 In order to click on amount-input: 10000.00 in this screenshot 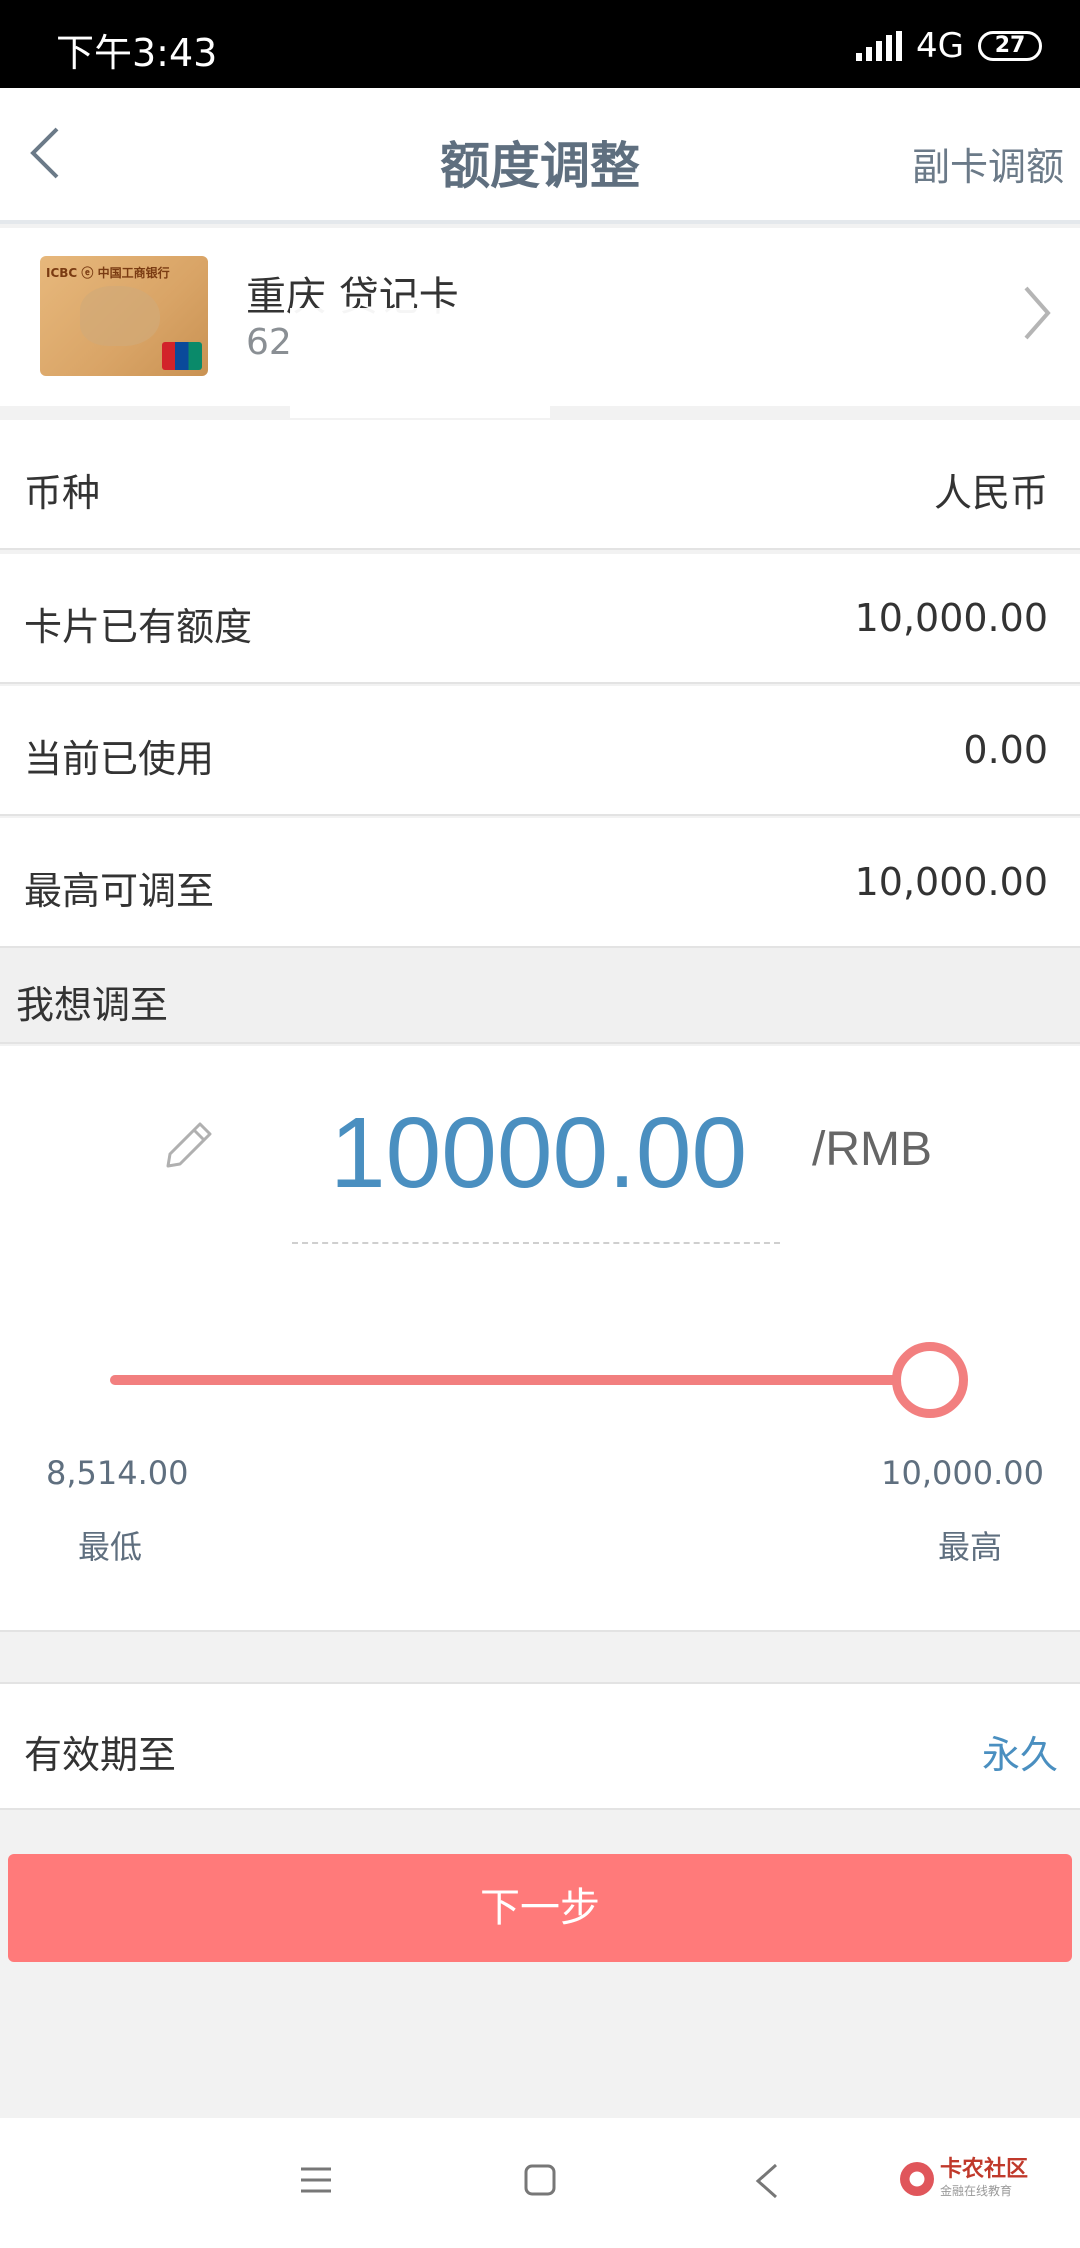, I will do `click(538, 1153)`.